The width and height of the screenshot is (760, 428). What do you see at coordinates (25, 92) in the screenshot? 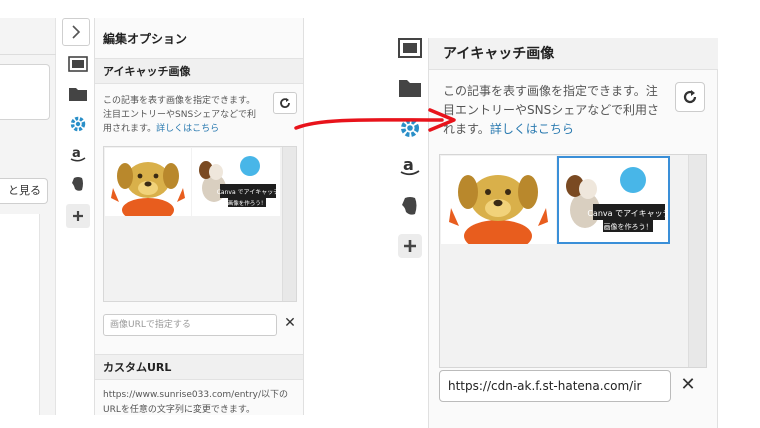
I see `title-input` at bounding box center [25, 92].